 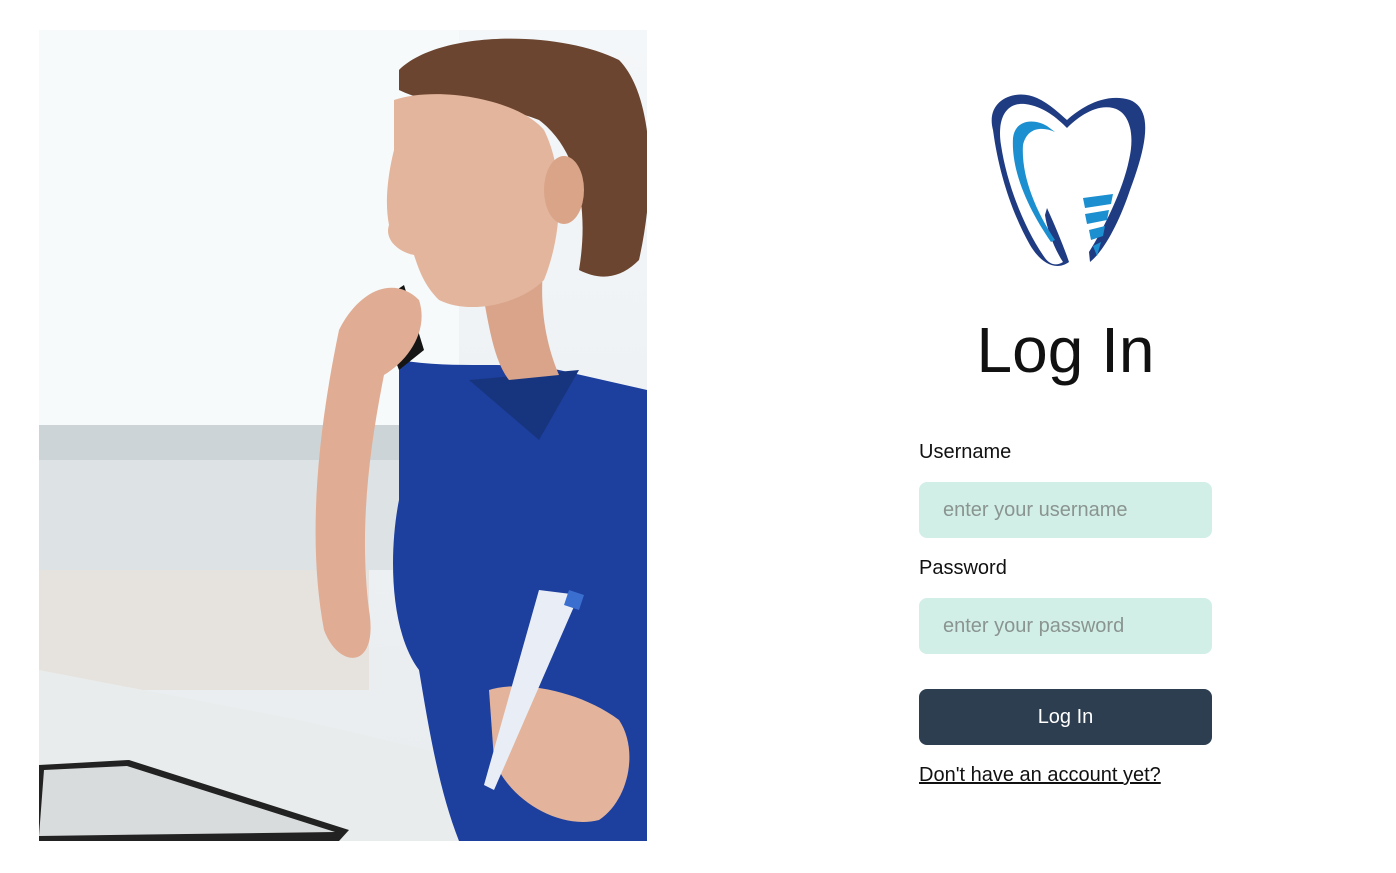 I want to click on login-button: Log In, so click(x=1065, y=717).